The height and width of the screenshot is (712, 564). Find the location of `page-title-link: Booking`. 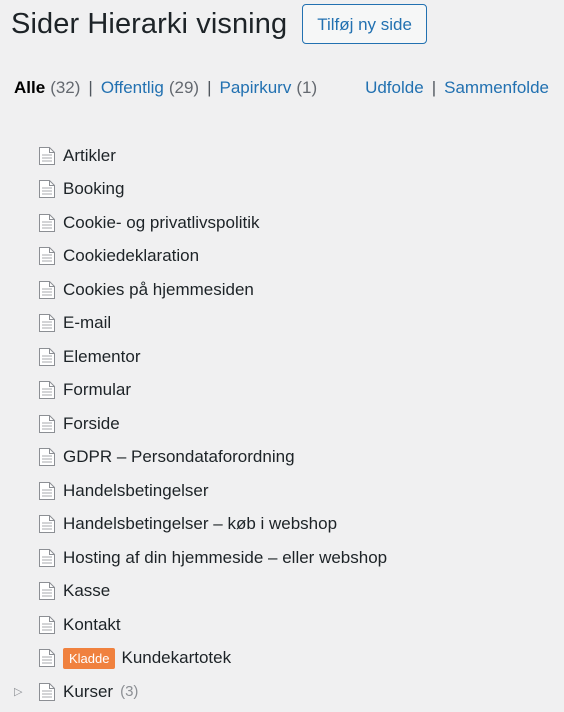

page-title-link: Booking is located at coordinates (93, 189).